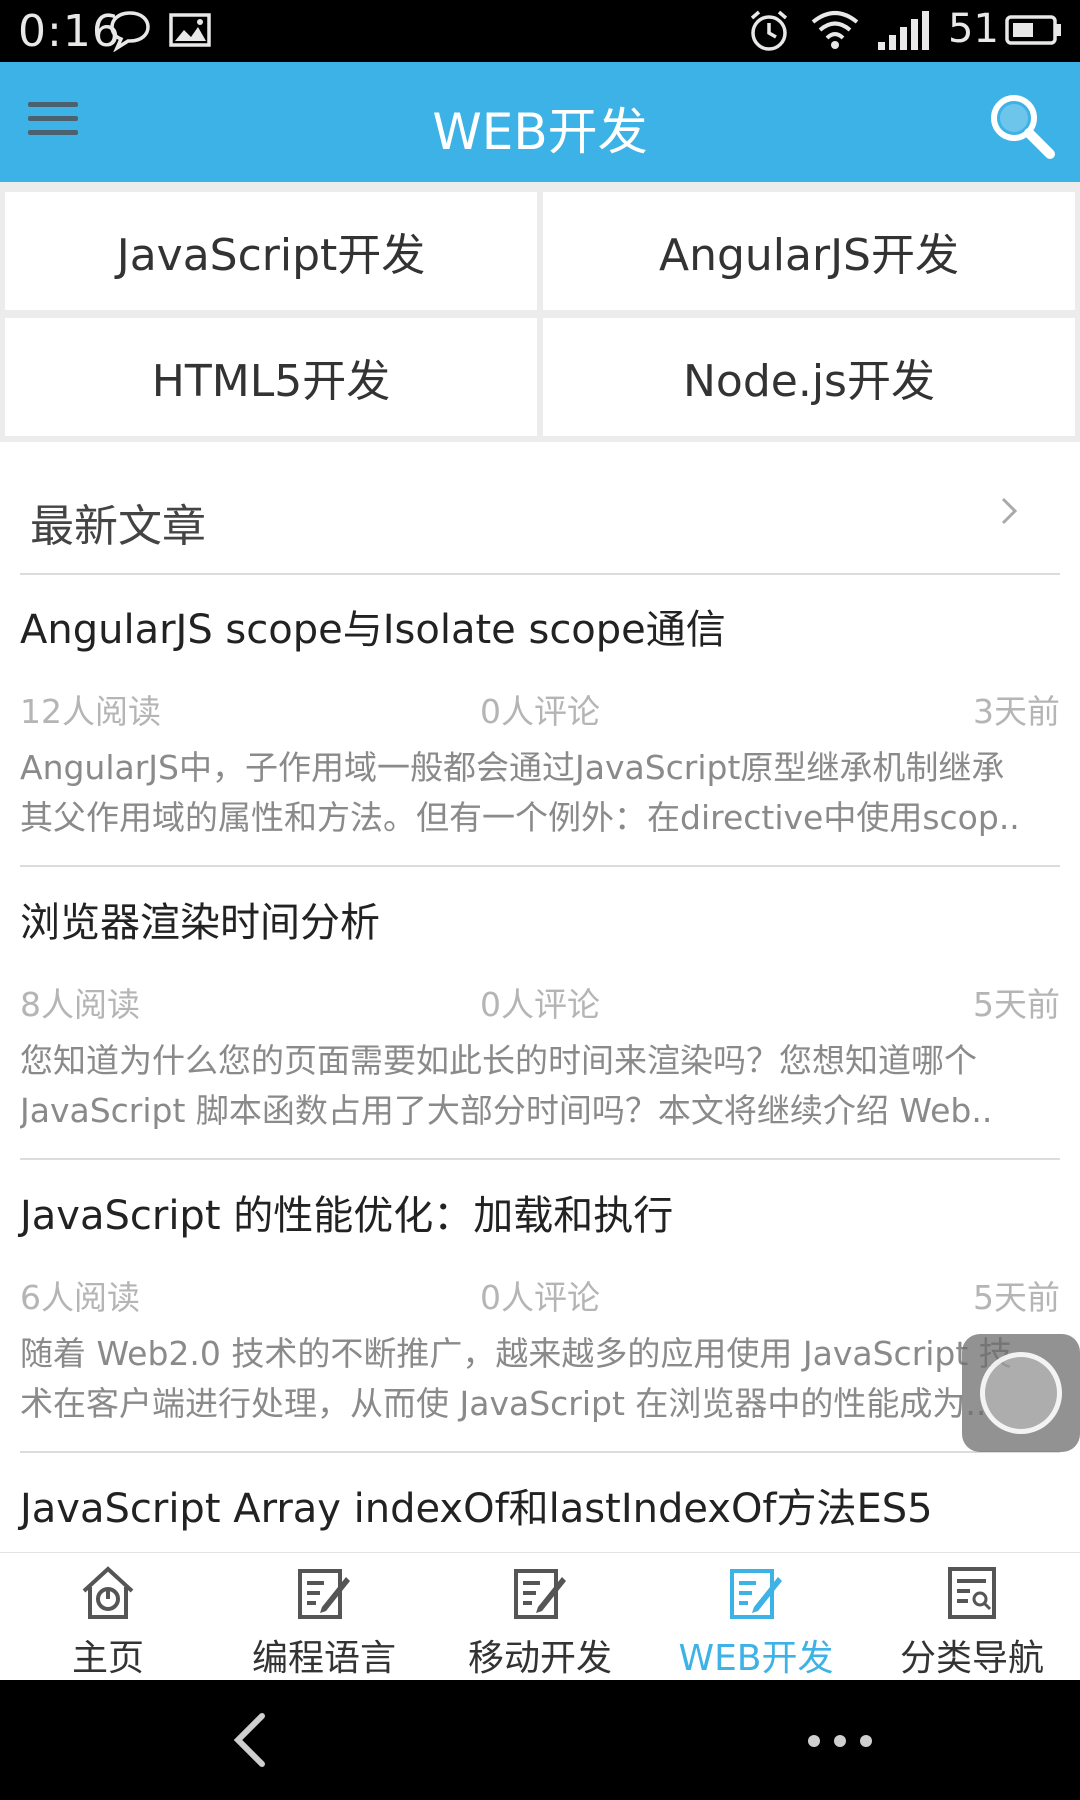 This screenshot has width=1080, height=1800. I want to click on nav-item-mobile: 移动开发, so click(540, 1617).